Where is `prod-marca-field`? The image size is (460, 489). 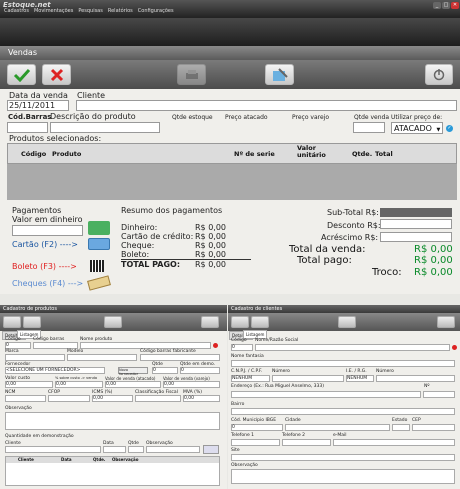
prod-marca-field is located at coordinates (35, 357).